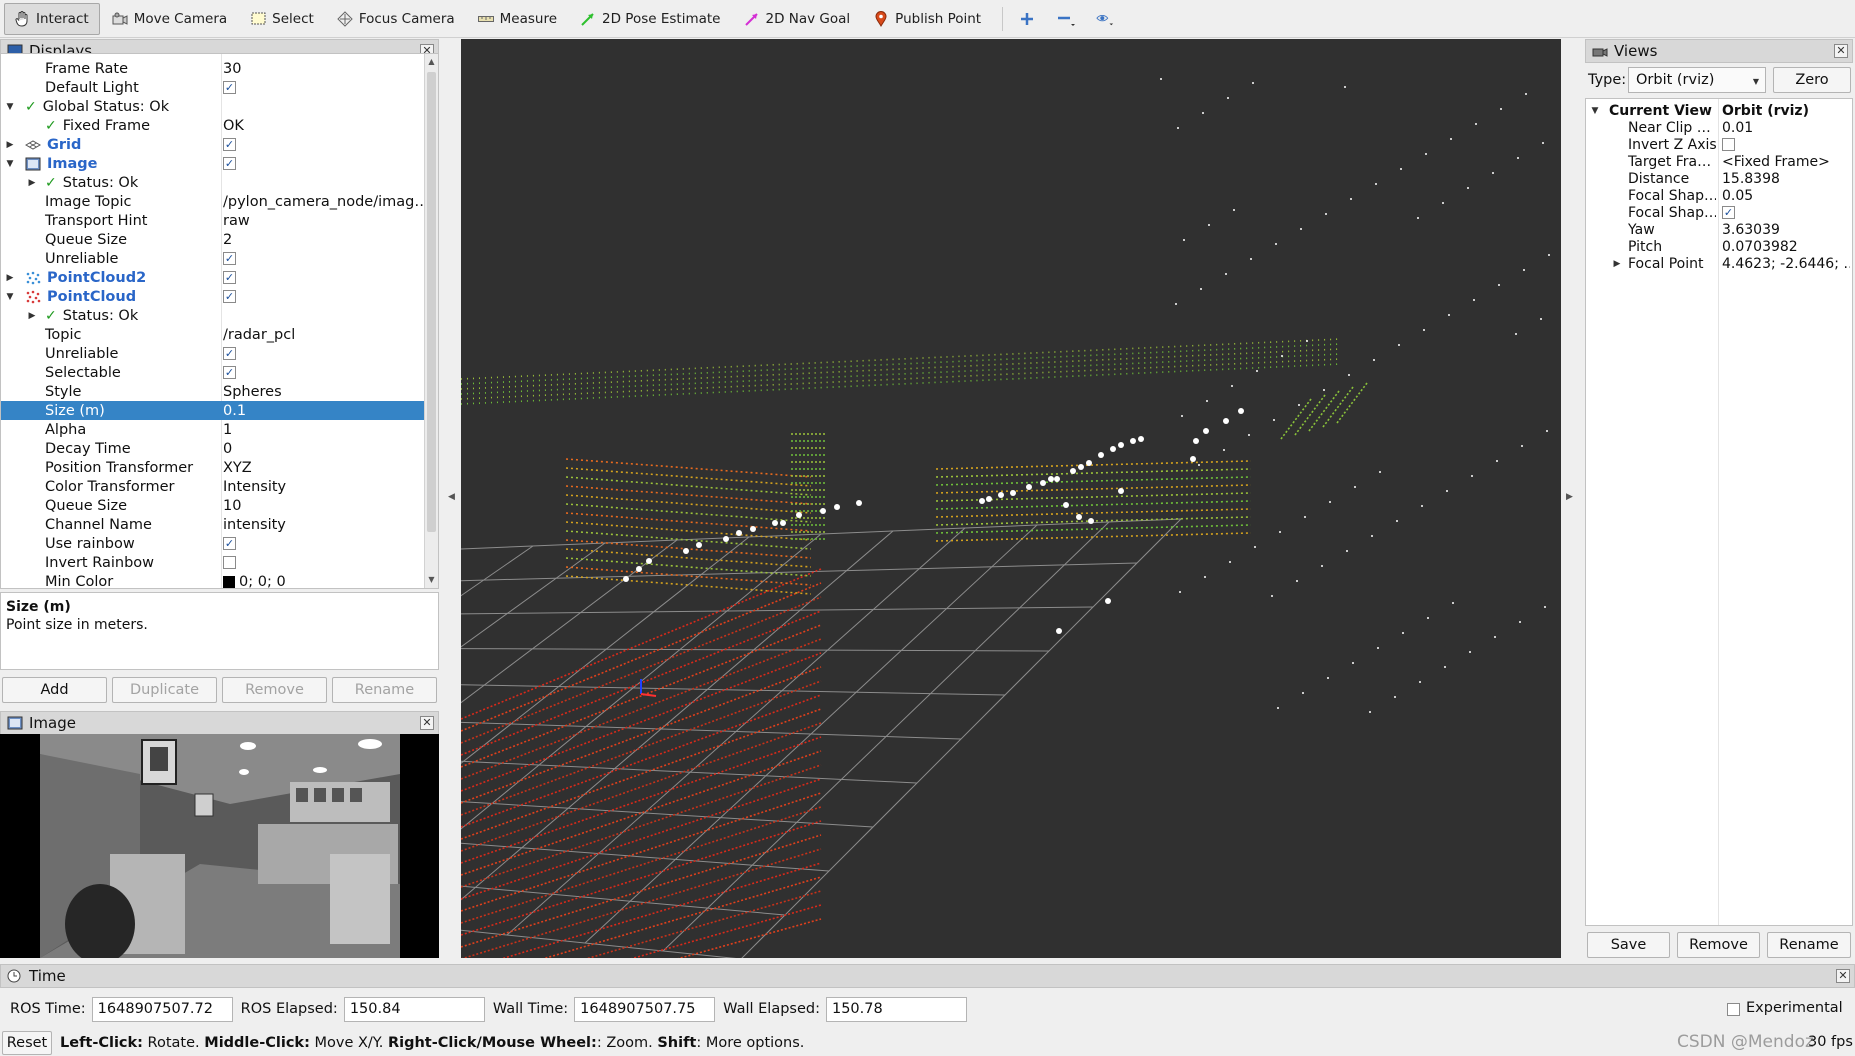 The image size is (1855, 1056). What do you see at coordinates (27, 1043) in the screenshot?
I see `reset-button: Reset` at bounding box center [27, 1043].